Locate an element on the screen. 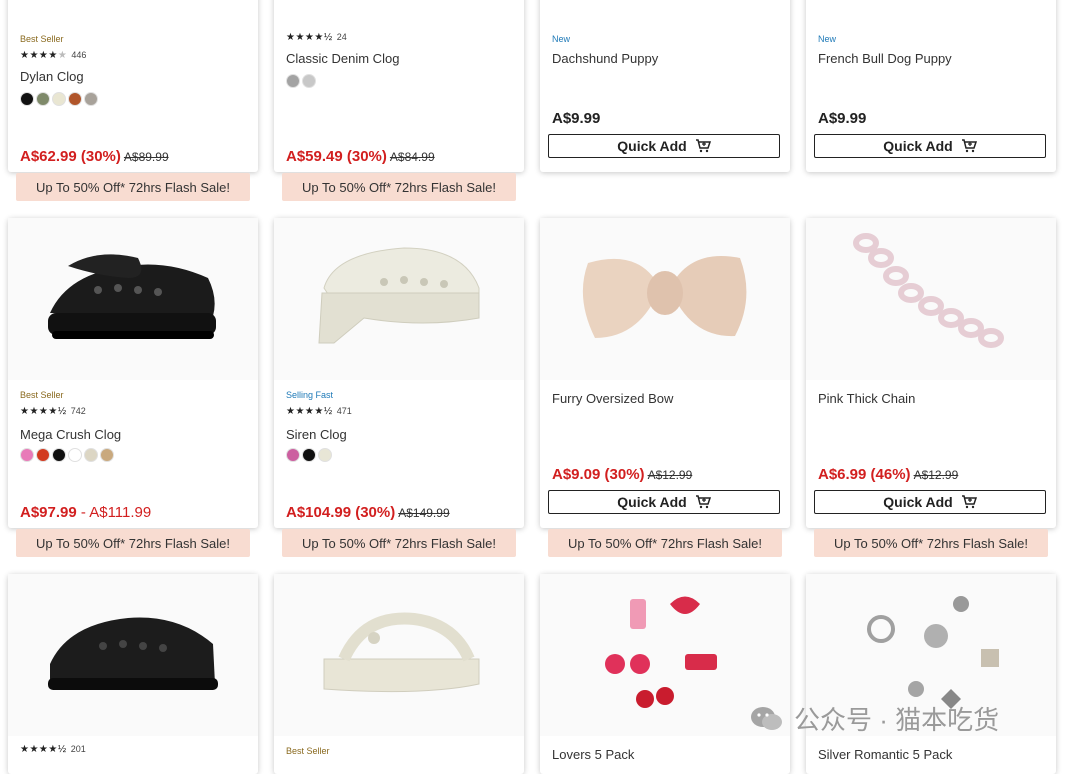 Image resolution: width=1072 pixels, height=774 pixels. product-name: Dachshund Puppy is located at coordinates (605, 58).